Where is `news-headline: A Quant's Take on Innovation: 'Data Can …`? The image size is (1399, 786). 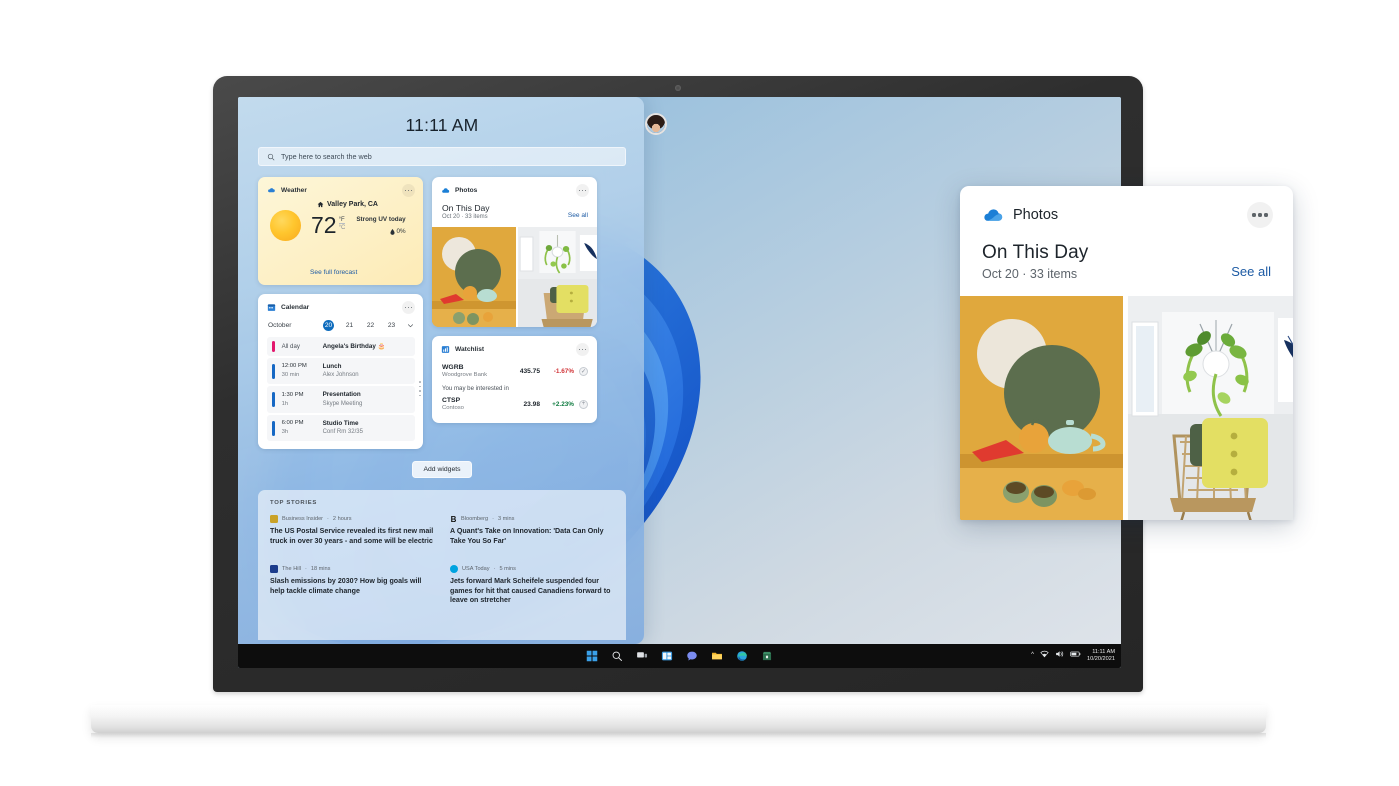 news-headline: A Quant's Take on Innovation: 'Data Can … is located at coordinates (527, 536).